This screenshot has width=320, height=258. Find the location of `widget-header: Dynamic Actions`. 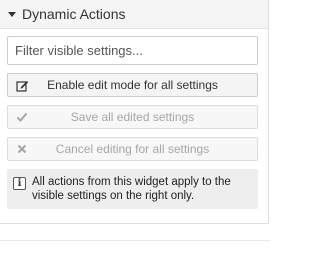

widget-header: Dynamic Actions is located at coordinates (134, 14).